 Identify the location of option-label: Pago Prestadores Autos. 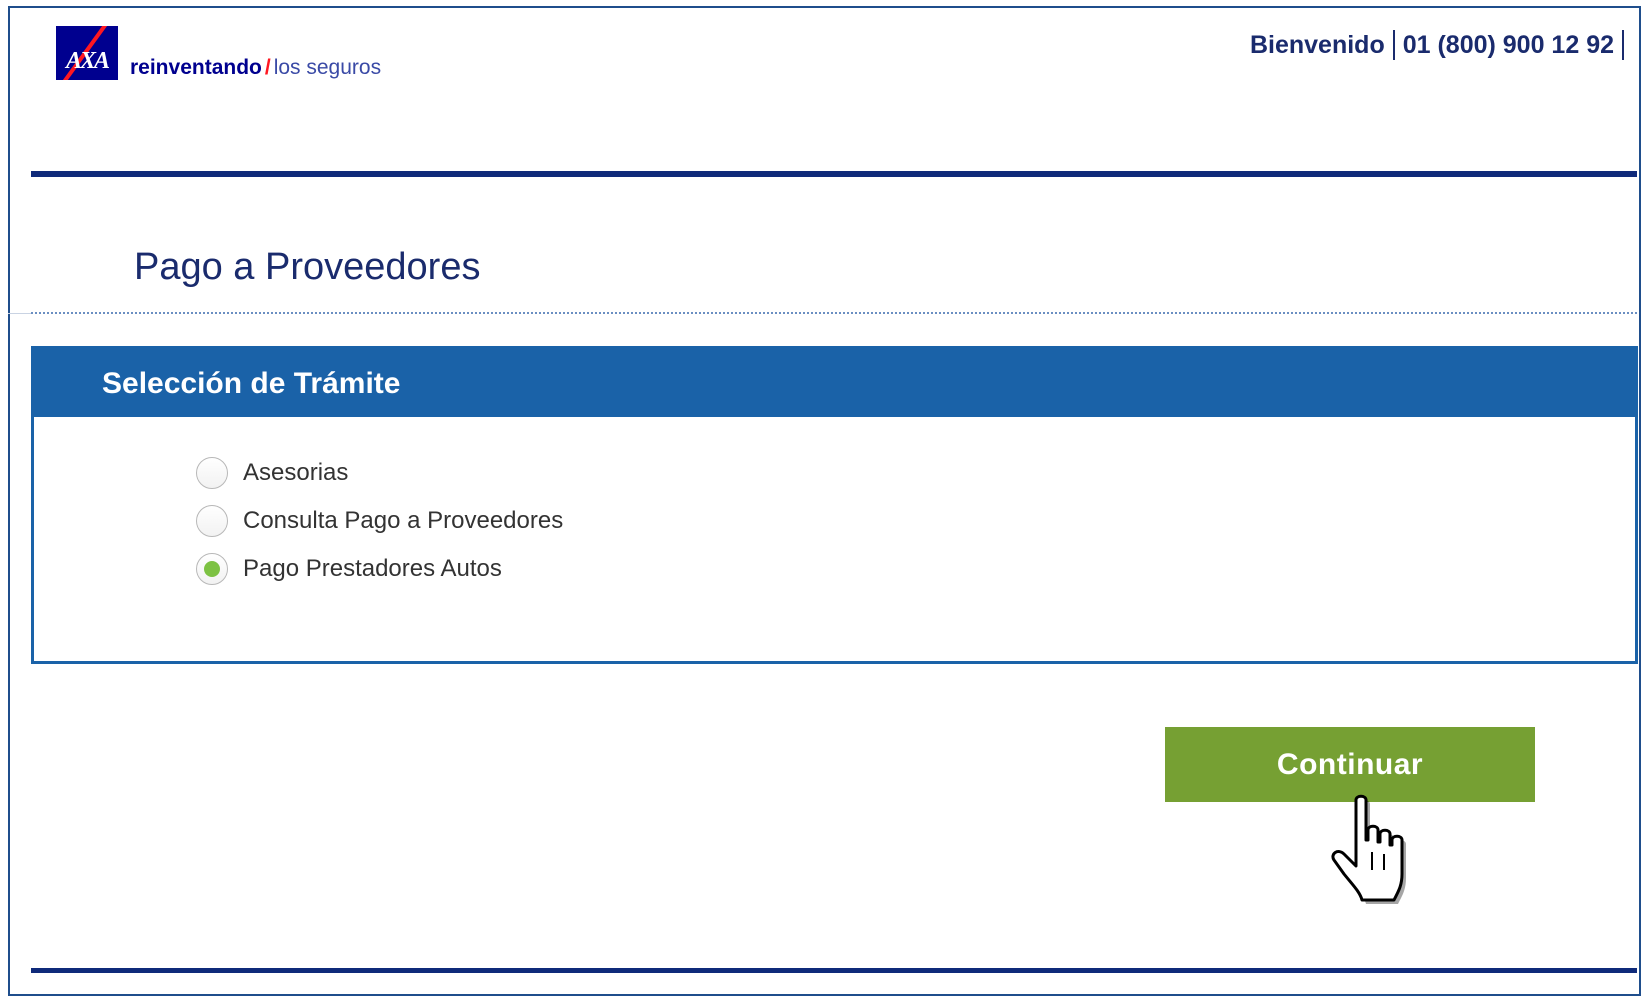
(372, 569).